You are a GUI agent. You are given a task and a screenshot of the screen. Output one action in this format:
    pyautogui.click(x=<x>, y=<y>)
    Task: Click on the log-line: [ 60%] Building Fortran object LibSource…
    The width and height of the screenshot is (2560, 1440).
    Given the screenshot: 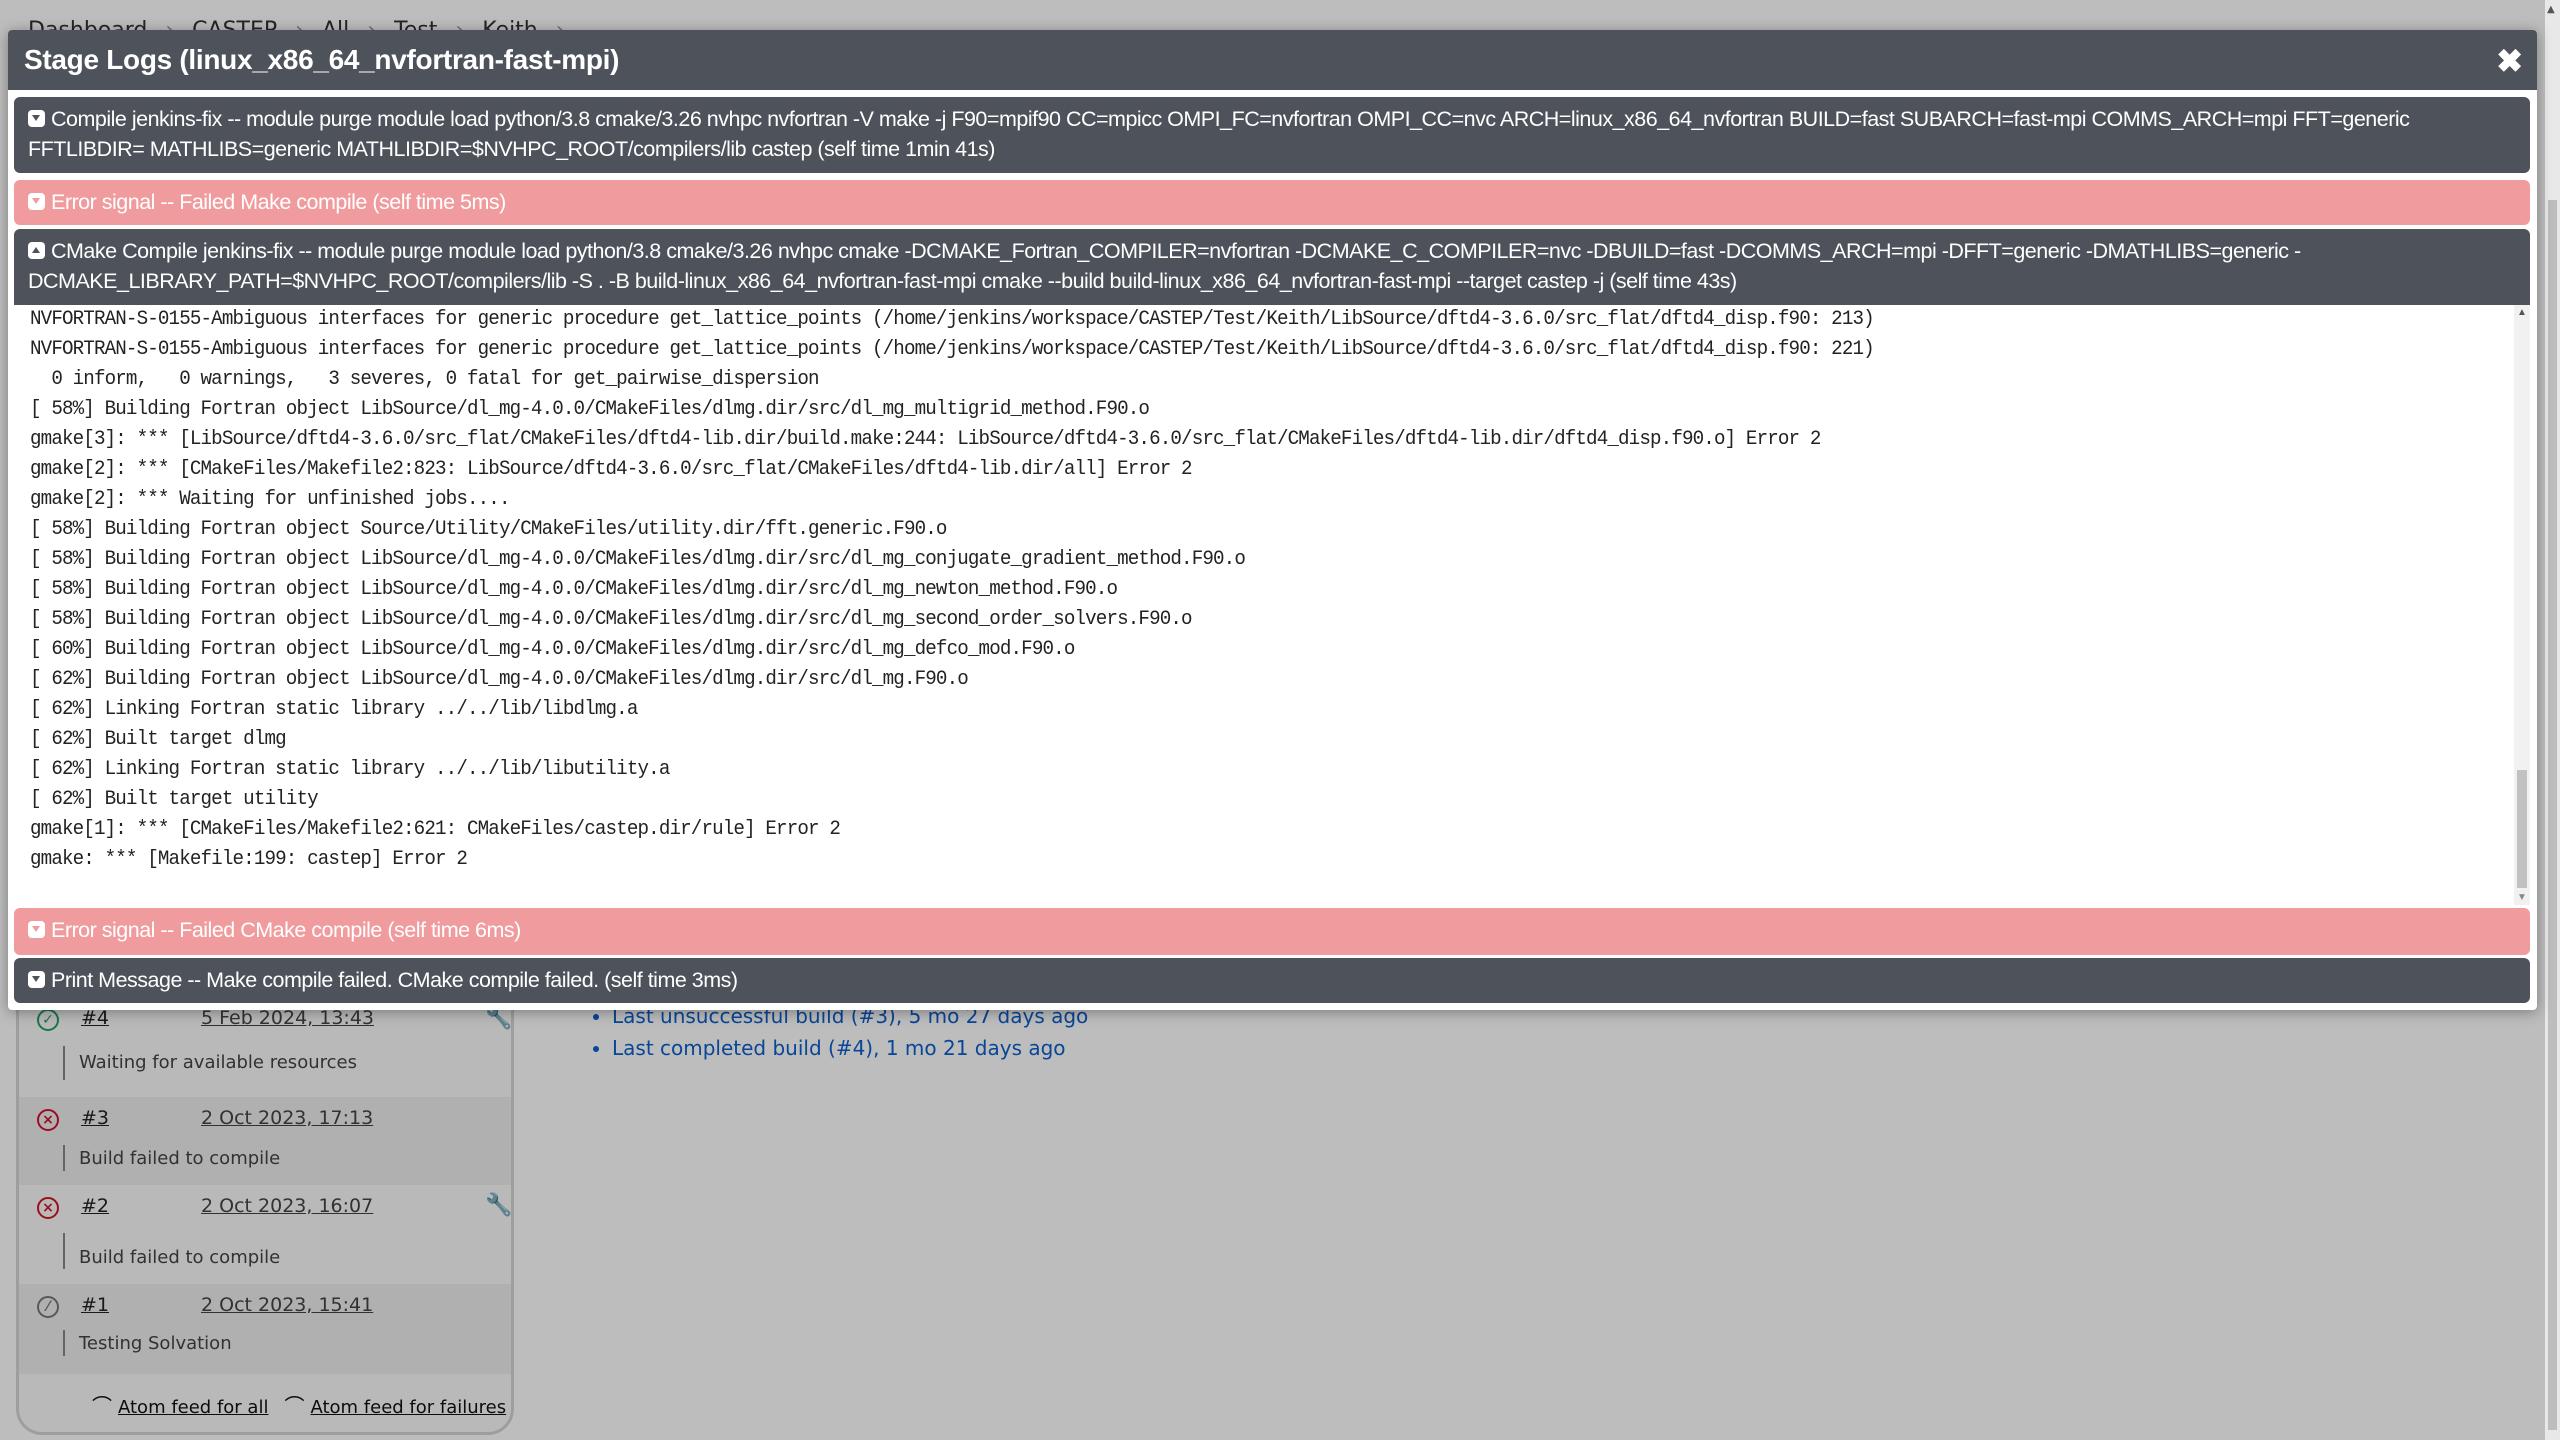 What is the action you would take?
    pyautogui.click(x=552, y=649)
    